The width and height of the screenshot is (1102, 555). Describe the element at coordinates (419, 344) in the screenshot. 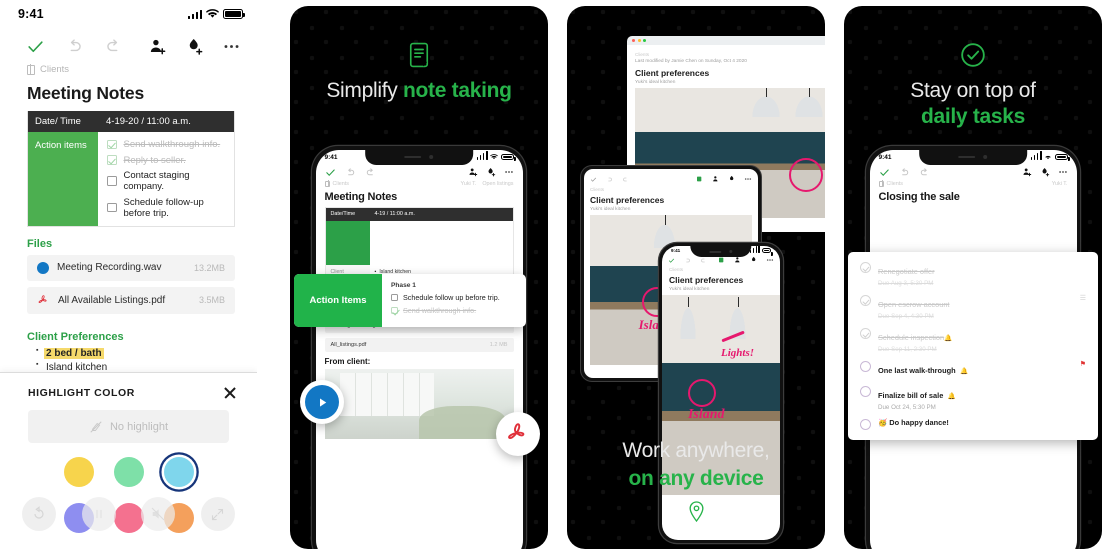

I see `phone-file-row-pdf: All_listings.pdf 1.2 MB` at that location.